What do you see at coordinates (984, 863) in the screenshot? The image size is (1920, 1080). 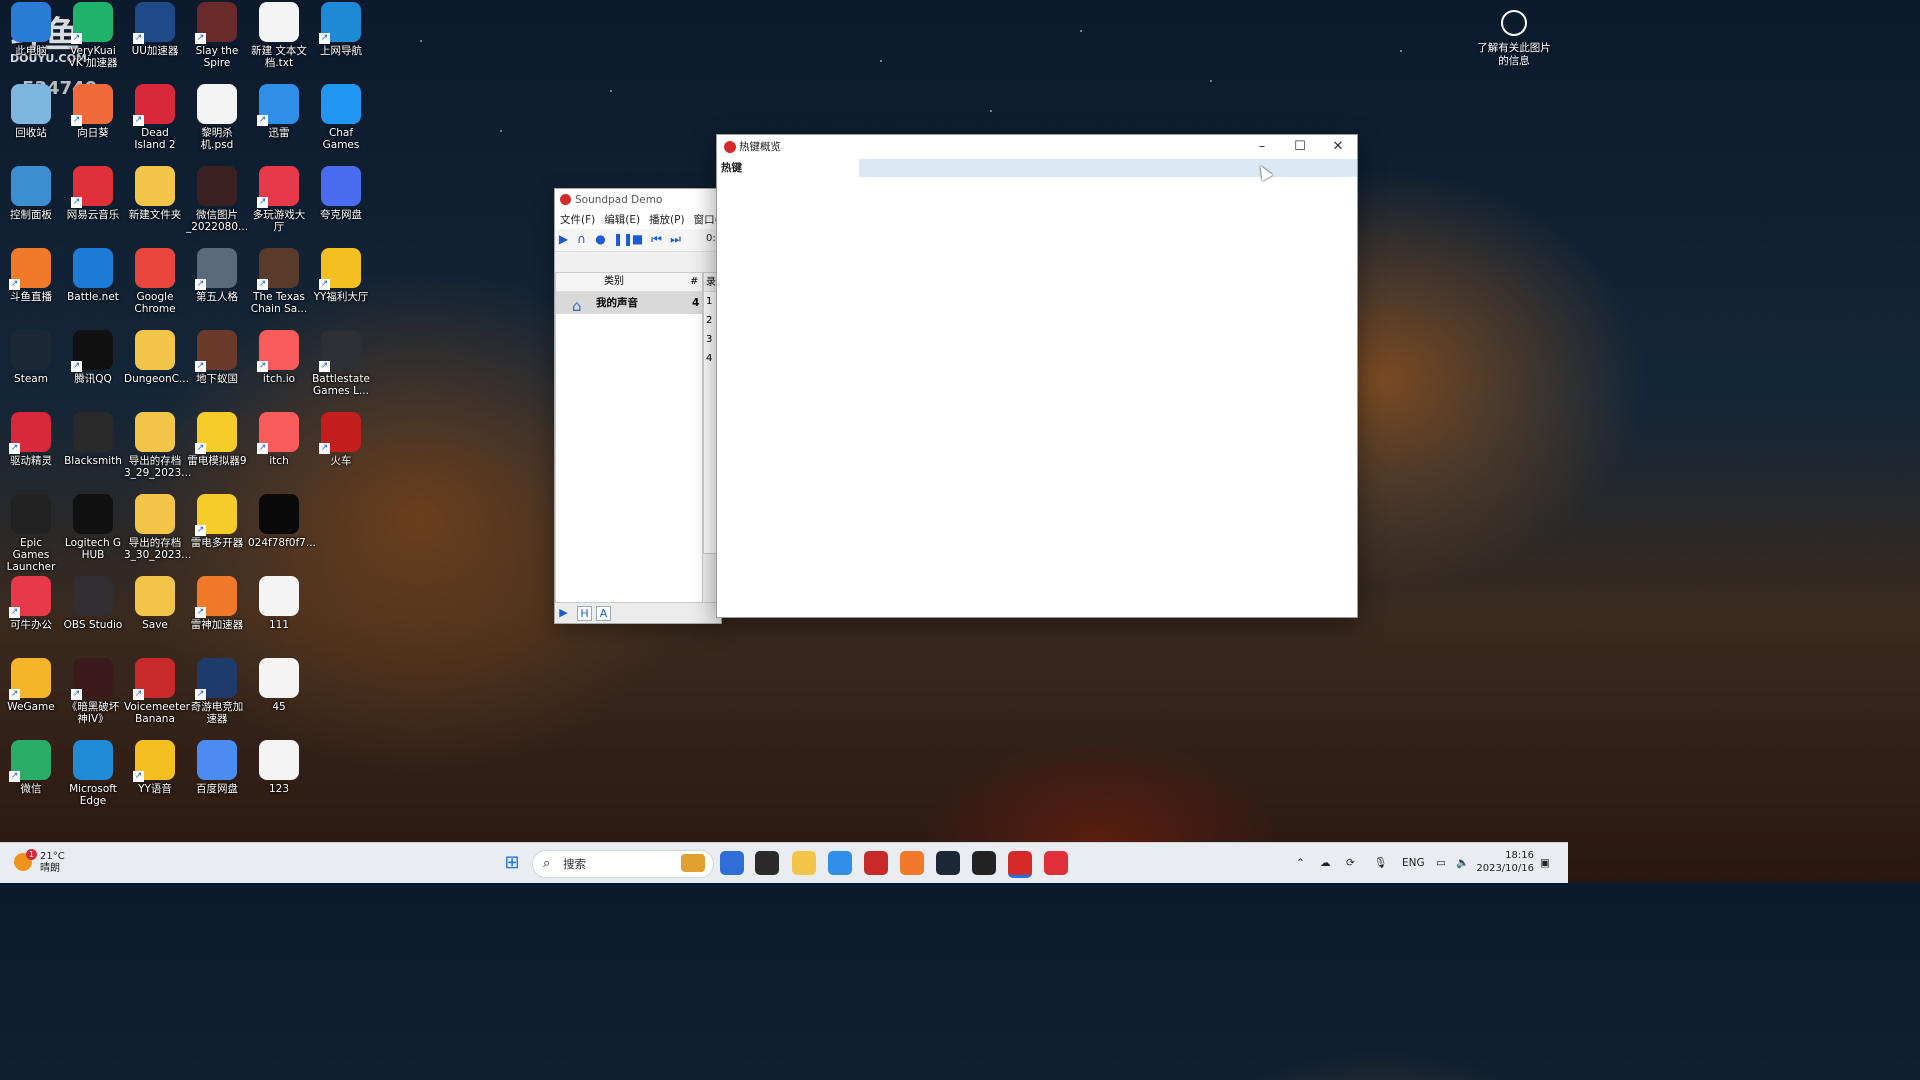 I see `obs-icon` at bounding box center [984, 863].